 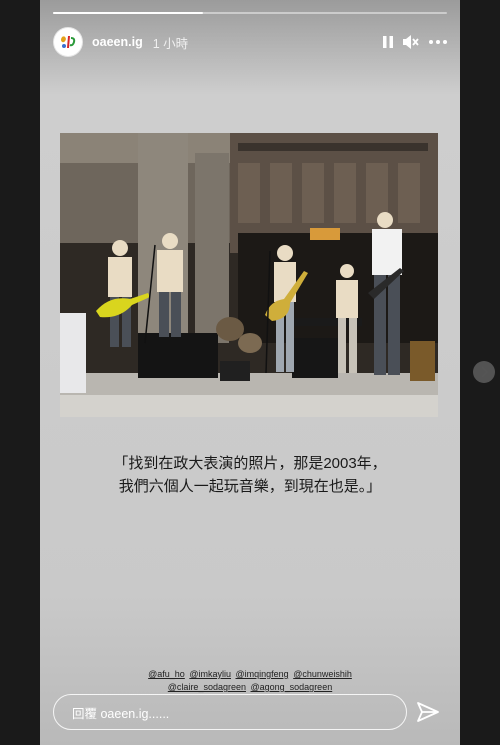 I want to click on story-progress-fill, so click(x=128, y=13).